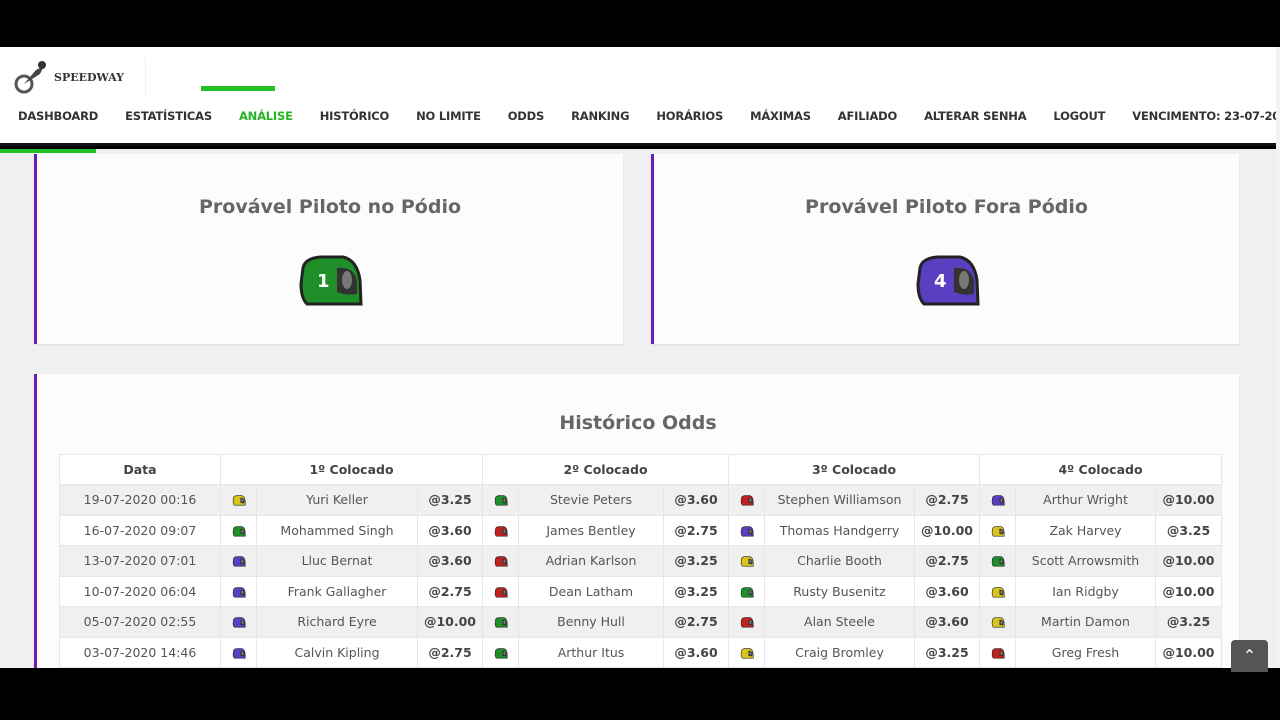  Describe the element at coordinates (839, 500) in the screenshot. I see `rider-name: Stephen Williamson` at that location.